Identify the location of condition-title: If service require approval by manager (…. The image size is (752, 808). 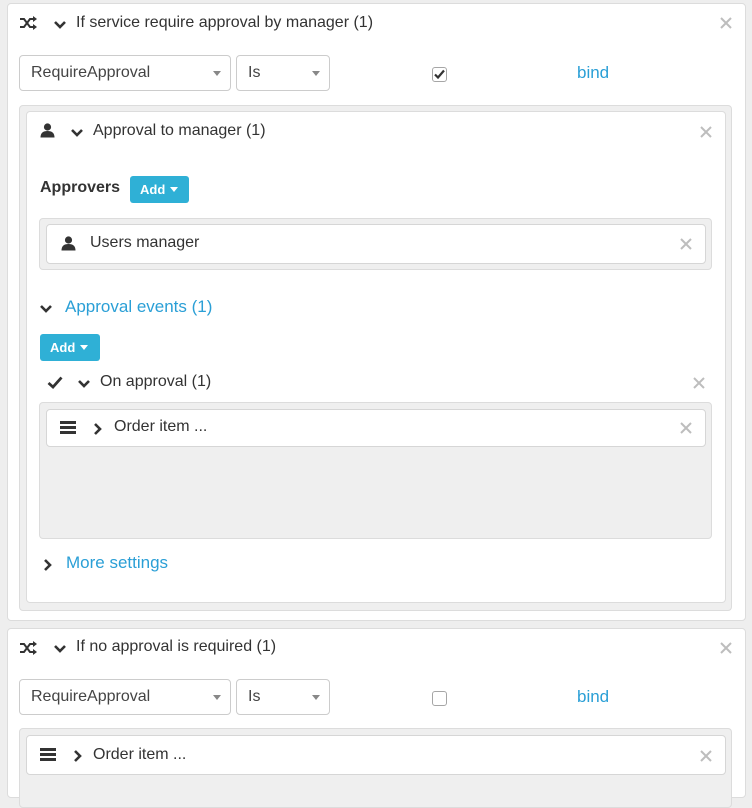
(225, 22).